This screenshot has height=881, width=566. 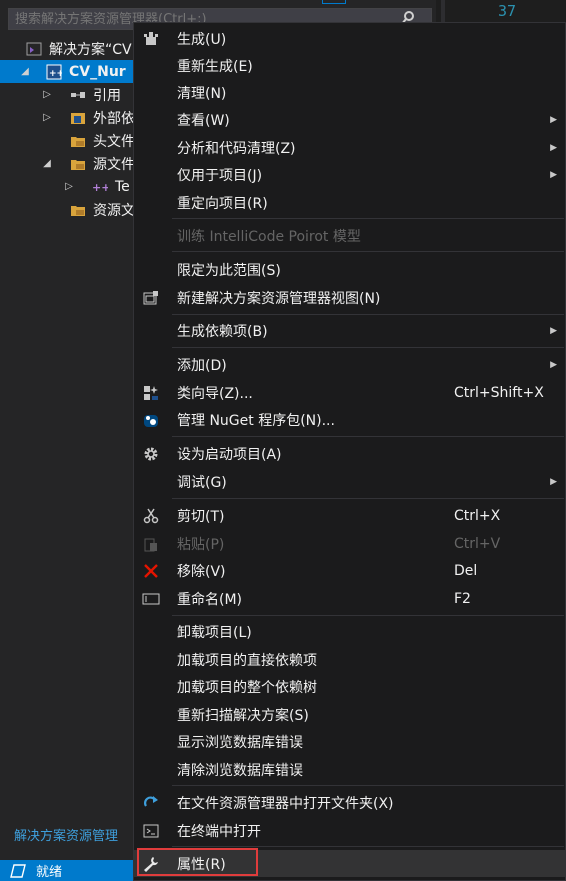 What do you see at coordinates (197, 862) in the screenshot?
I see `annotation-highlight-box` at bounding box center [197, 862].